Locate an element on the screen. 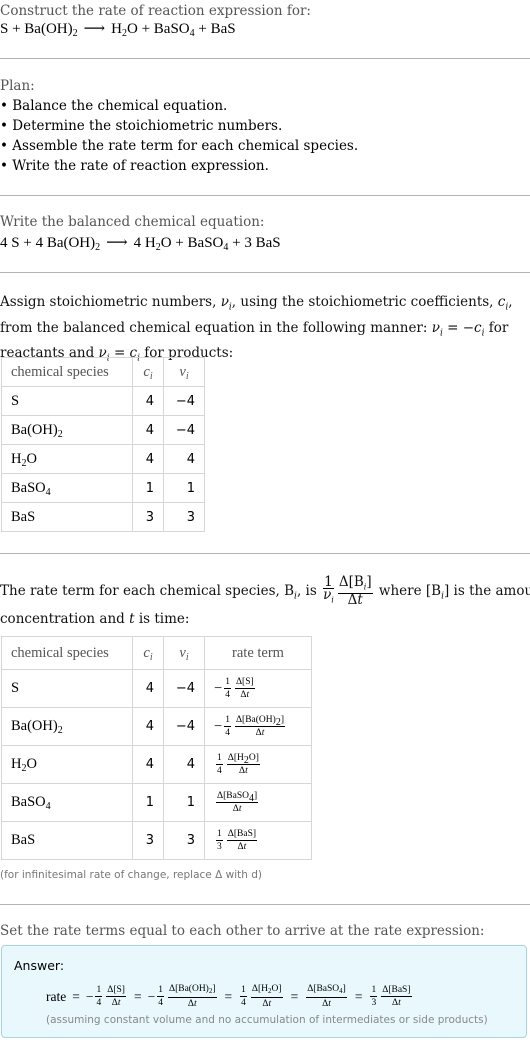 The width and height of the screenshot is (530, 1042). rate-term-cell: −1 4 Δ[S] Δt is located at coordinates (258, 688).